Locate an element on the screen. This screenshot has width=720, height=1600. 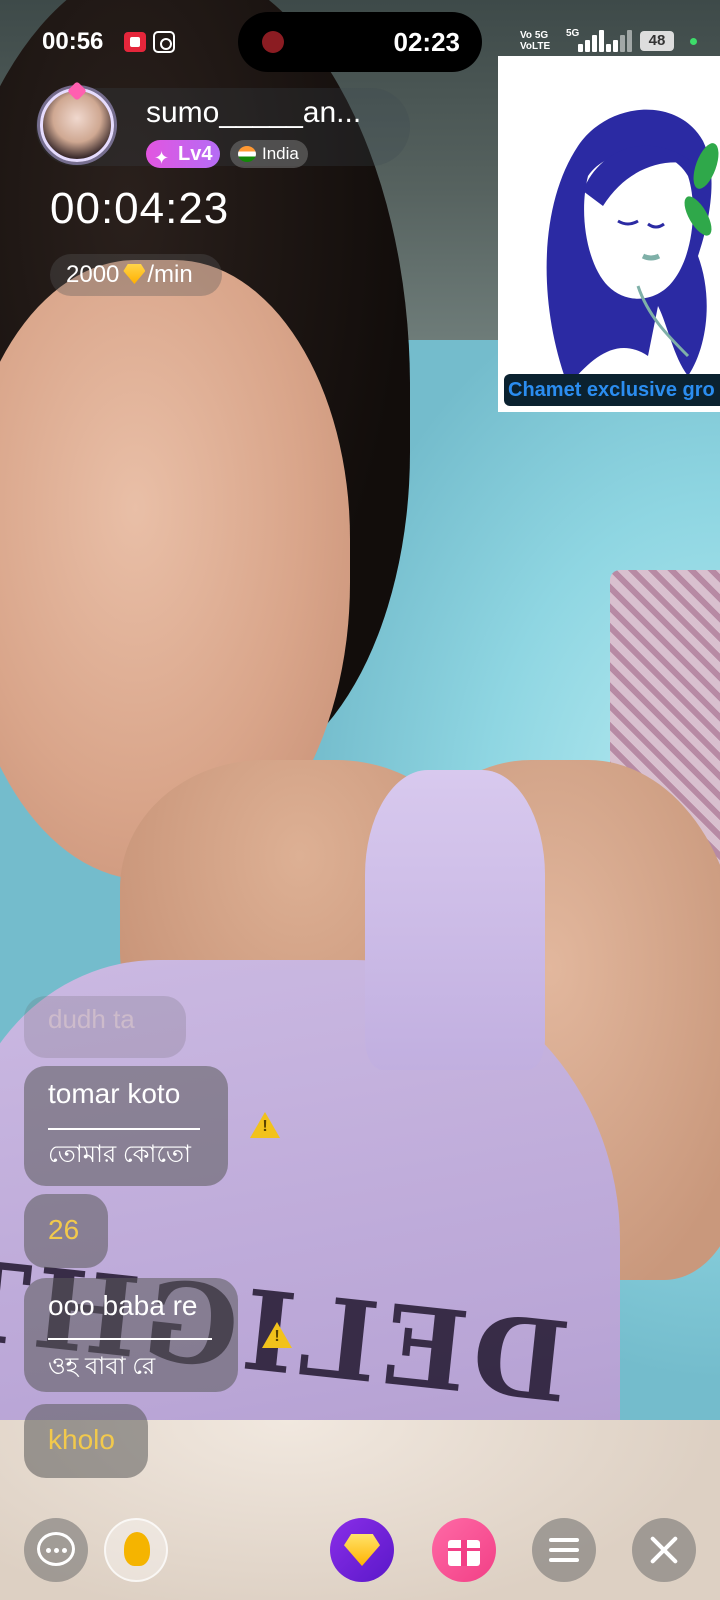
chat-bubble-icon is located at coordinates (56, 1549).